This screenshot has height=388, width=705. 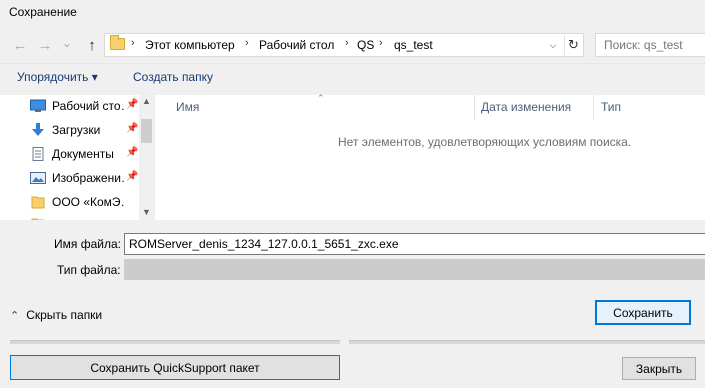 I want to click on navigation-scrollbar: ▲ ▼, so click(x=146, y=157).